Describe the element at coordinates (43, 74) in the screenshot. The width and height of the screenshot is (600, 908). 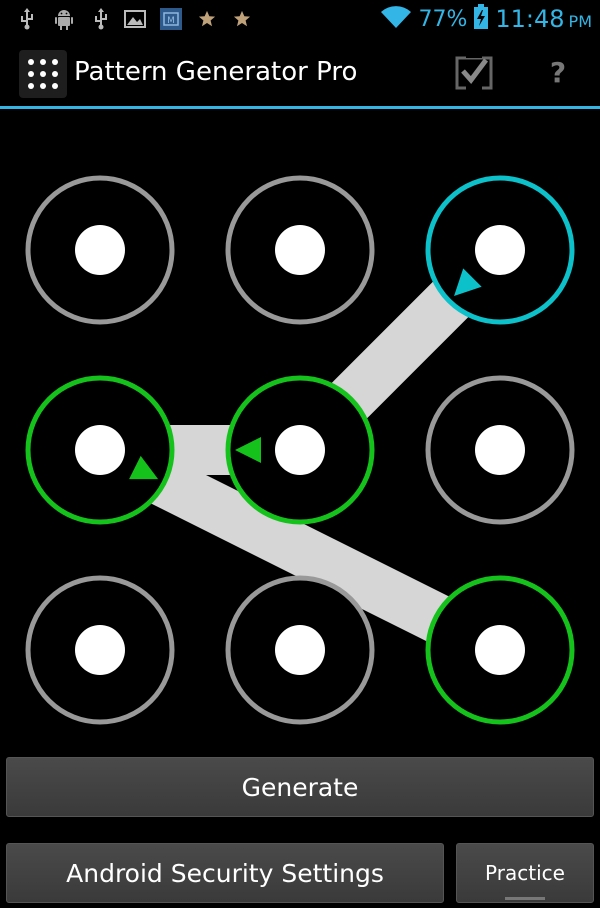
I see `app-icon` at that location.